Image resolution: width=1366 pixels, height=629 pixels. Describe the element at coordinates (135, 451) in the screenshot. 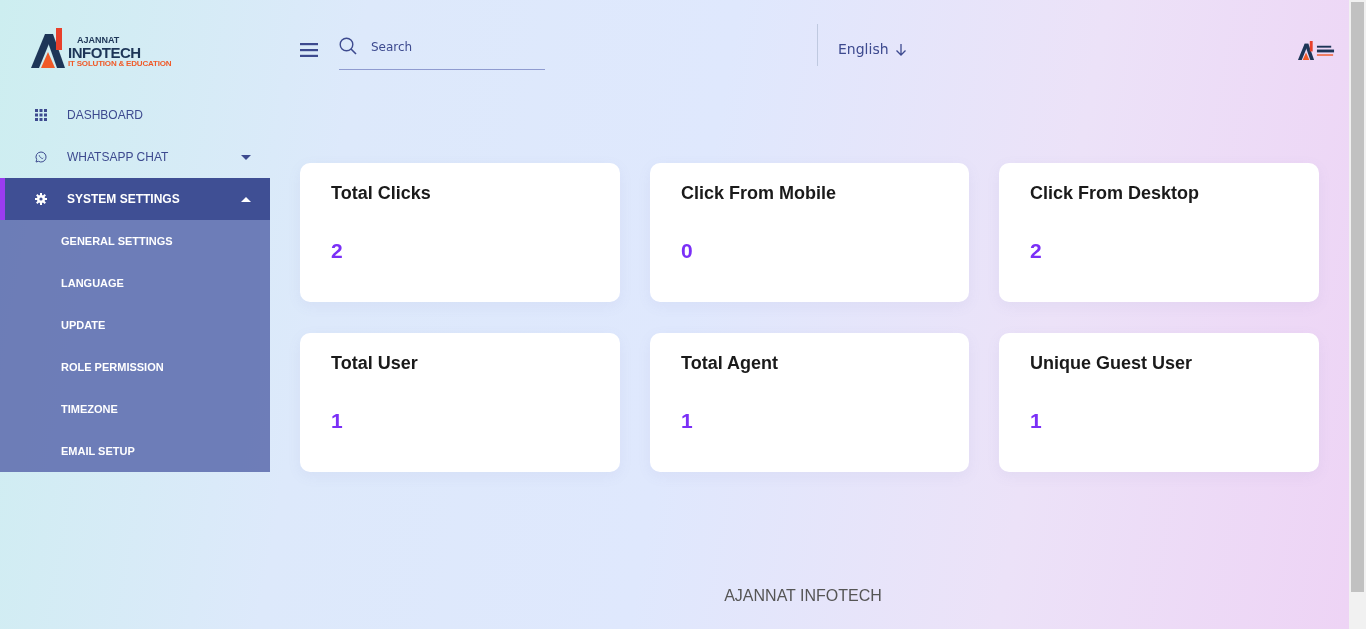

I see `submenu-item: EMAIL SETUP` at that location.